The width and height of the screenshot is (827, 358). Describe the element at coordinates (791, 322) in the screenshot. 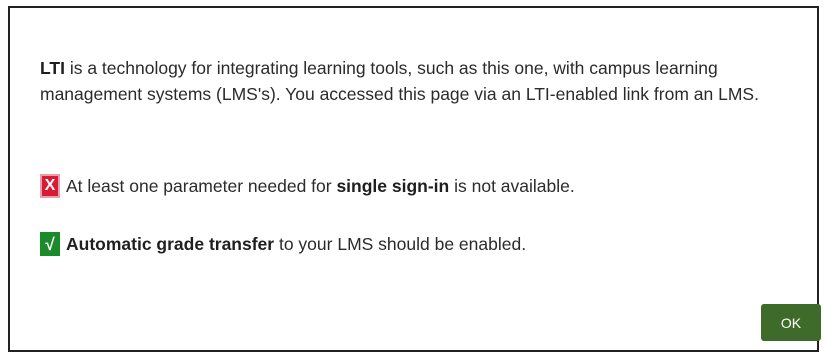

I see `ok-button: OK` at that location.